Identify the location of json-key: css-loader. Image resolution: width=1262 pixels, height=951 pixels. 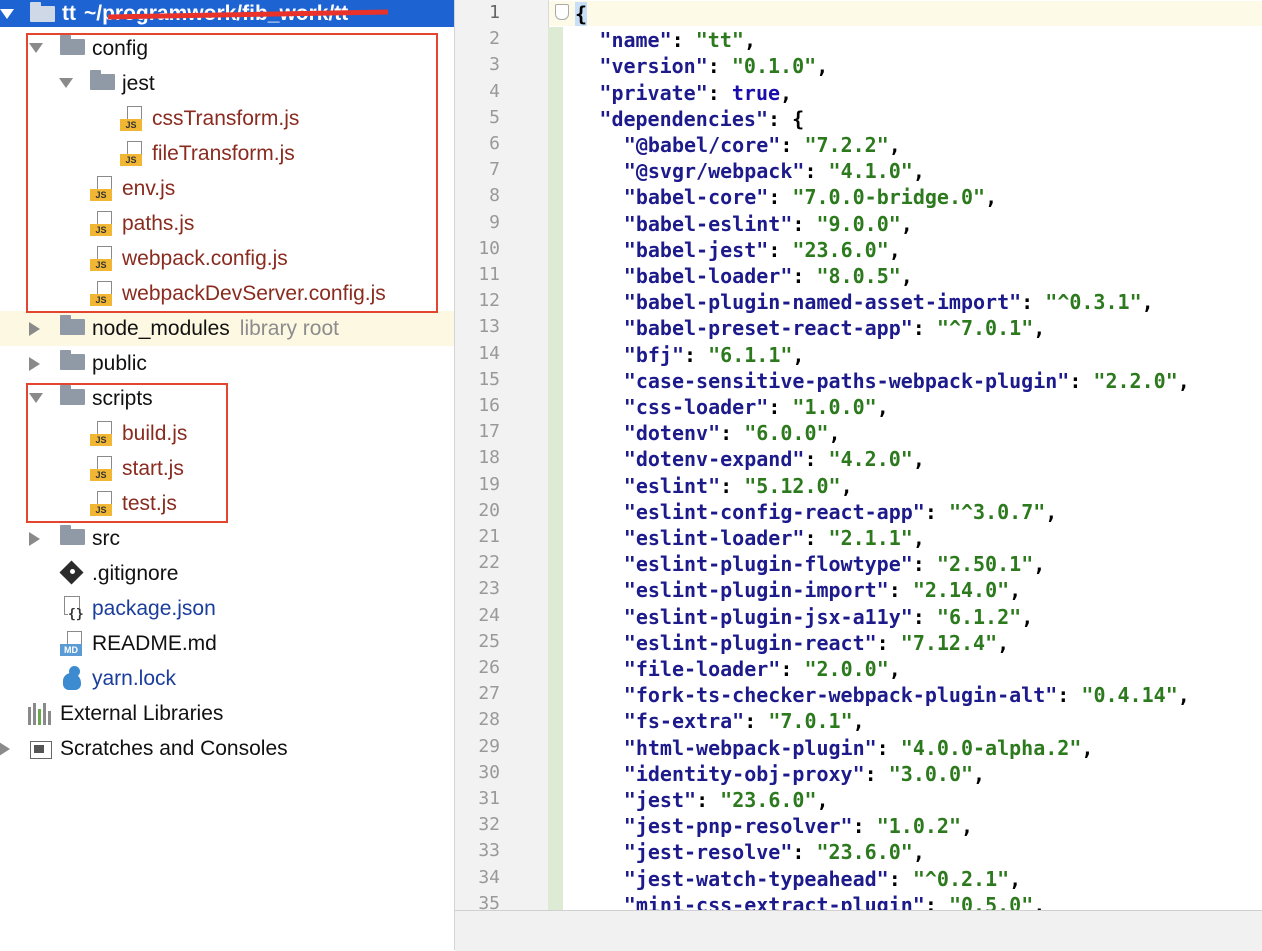
(696, 407).